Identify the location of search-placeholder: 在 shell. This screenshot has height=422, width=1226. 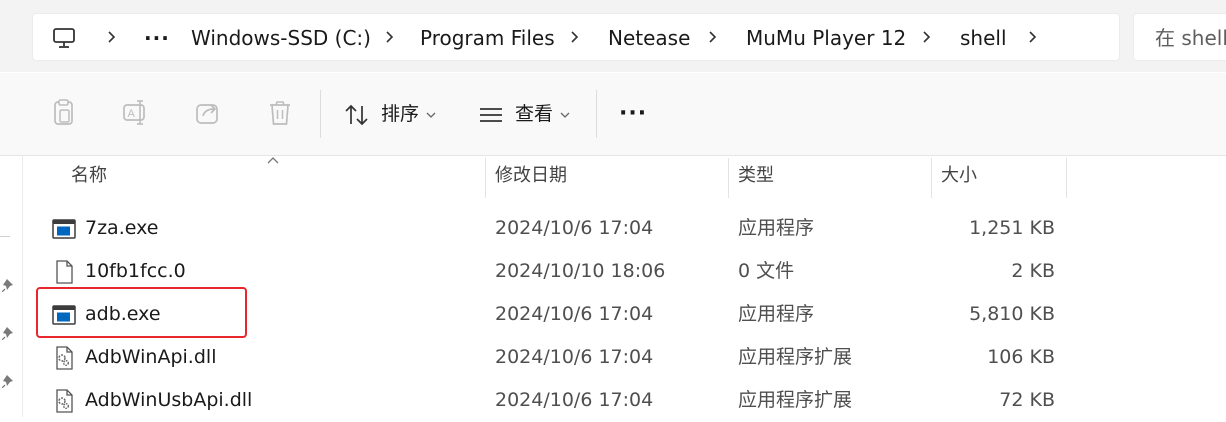
(1190, 38).